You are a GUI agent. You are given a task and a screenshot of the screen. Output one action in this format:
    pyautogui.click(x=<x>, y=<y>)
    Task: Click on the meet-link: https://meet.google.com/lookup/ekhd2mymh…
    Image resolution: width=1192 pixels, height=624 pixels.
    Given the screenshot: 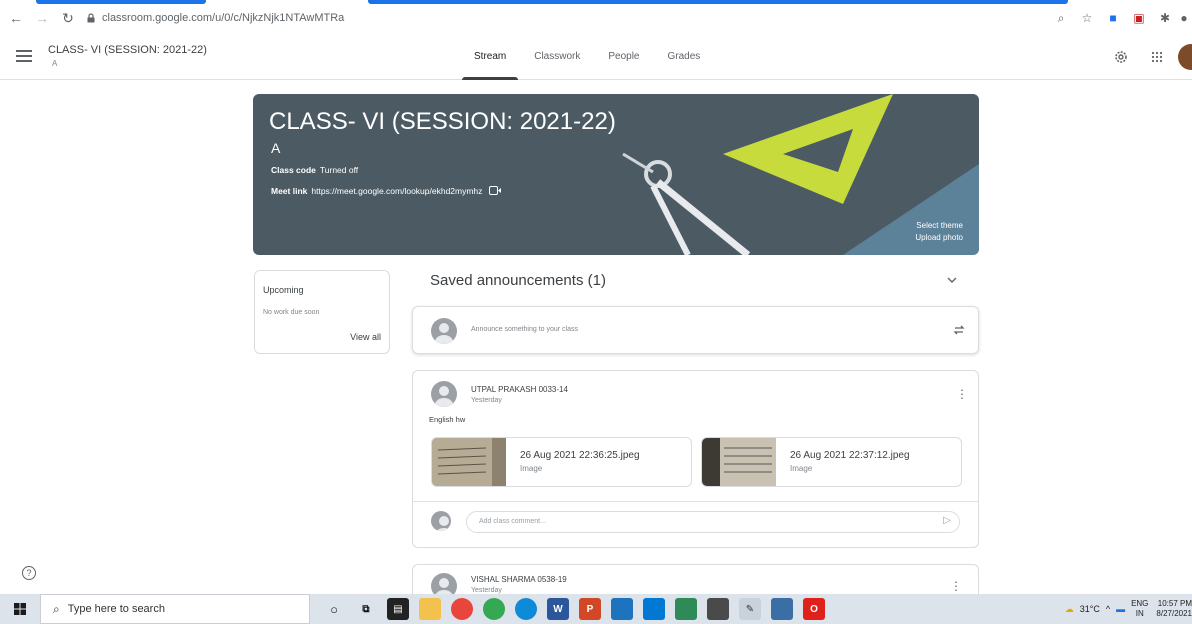 What is the action you would take?
    pyautogui.click(x=396, y=191)
    